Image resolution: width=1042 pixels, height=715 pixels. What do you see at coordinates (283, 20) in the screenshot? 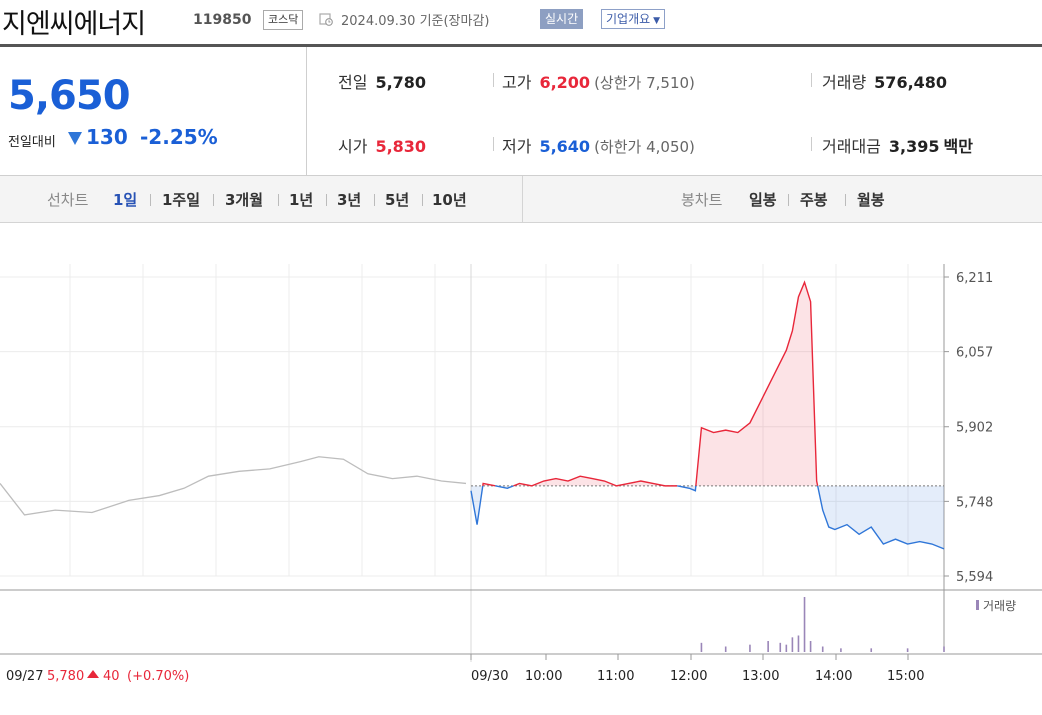
I see `market-badge: 코스닥` at bounding box center [283, 20].